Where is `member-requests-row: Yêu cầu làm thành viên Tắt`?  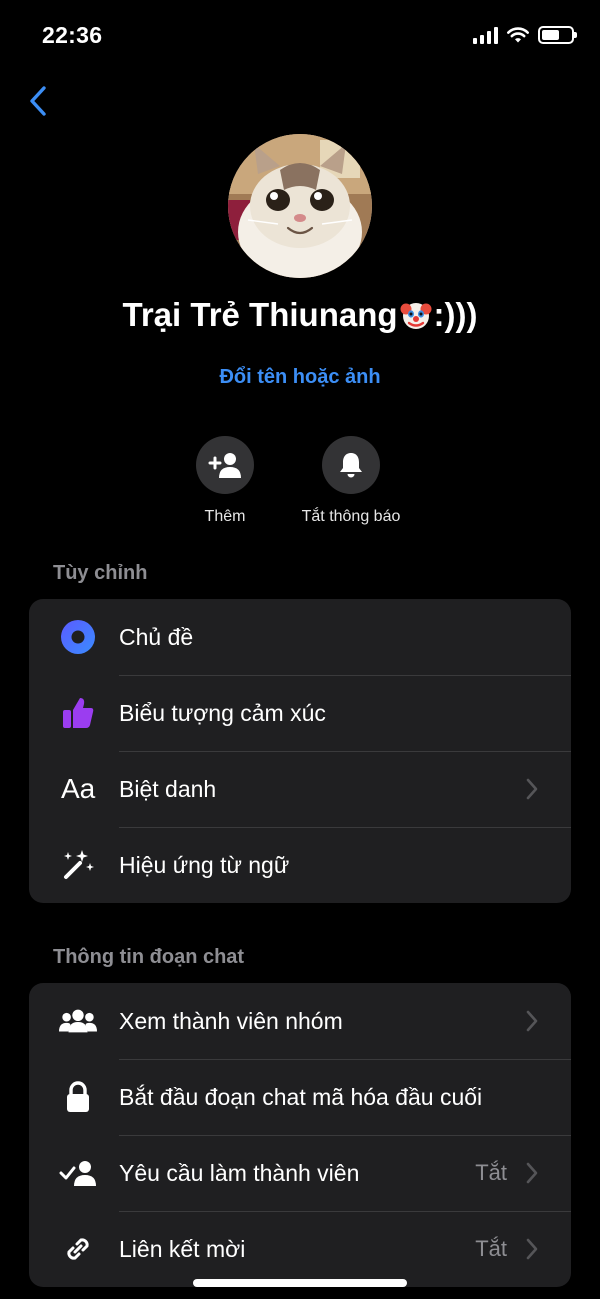 member-requests-row: Yêu cầu làm thành viên Tắt is located at coordinates (300, 1173).